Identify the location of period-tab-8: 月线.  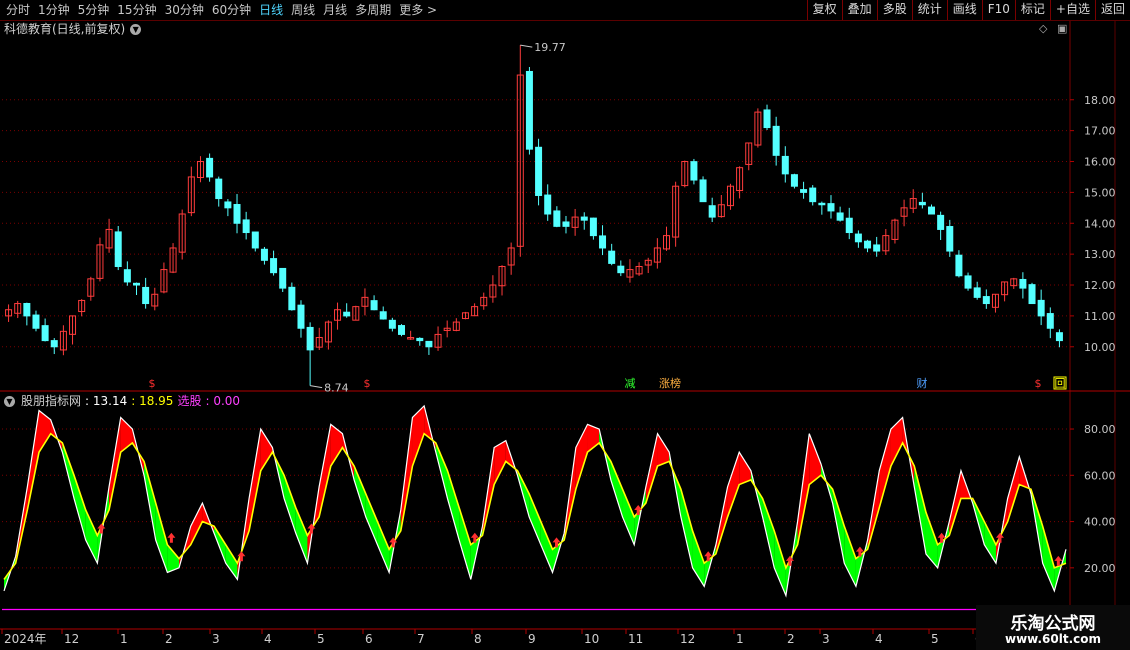
(335, 10).